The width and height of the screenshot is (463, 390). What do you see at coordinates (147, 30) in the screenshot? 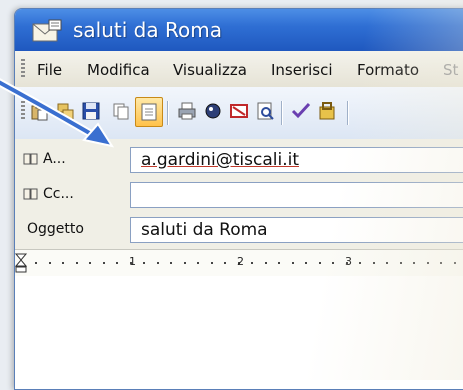
I see `window-title: saluti da Roma` at bounding box center [147, 30].